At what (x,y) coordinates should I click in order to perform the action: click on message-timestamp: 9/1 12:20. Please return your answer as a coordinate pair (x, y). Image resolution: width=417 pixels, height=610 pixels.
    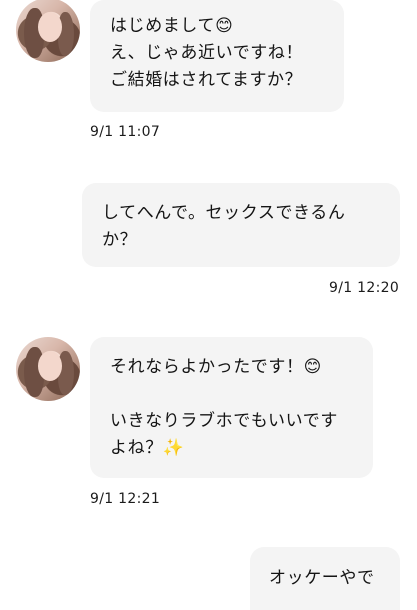
    Looking at the image, I should click on (364, 288).